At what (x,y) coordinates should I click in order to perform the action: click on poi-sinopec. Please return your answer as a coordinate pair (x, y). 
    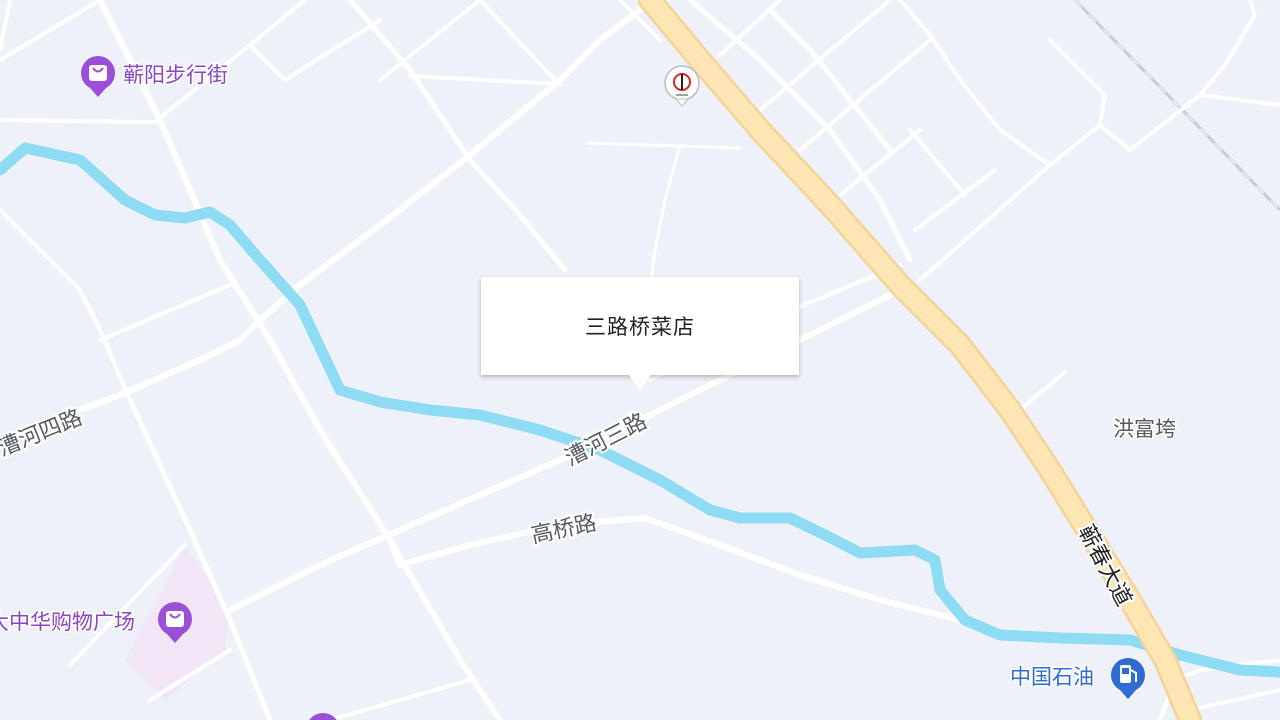
    Looking at the image, I should click on (682, 86).